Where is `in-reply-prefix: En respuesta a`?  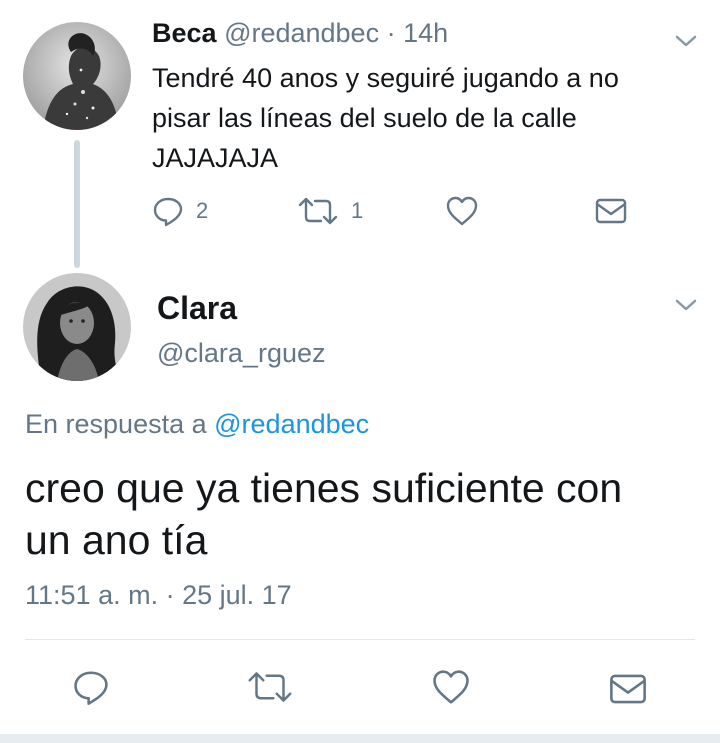
in-reply-prefix: En respuesta a is located at coordinates (116, 424).